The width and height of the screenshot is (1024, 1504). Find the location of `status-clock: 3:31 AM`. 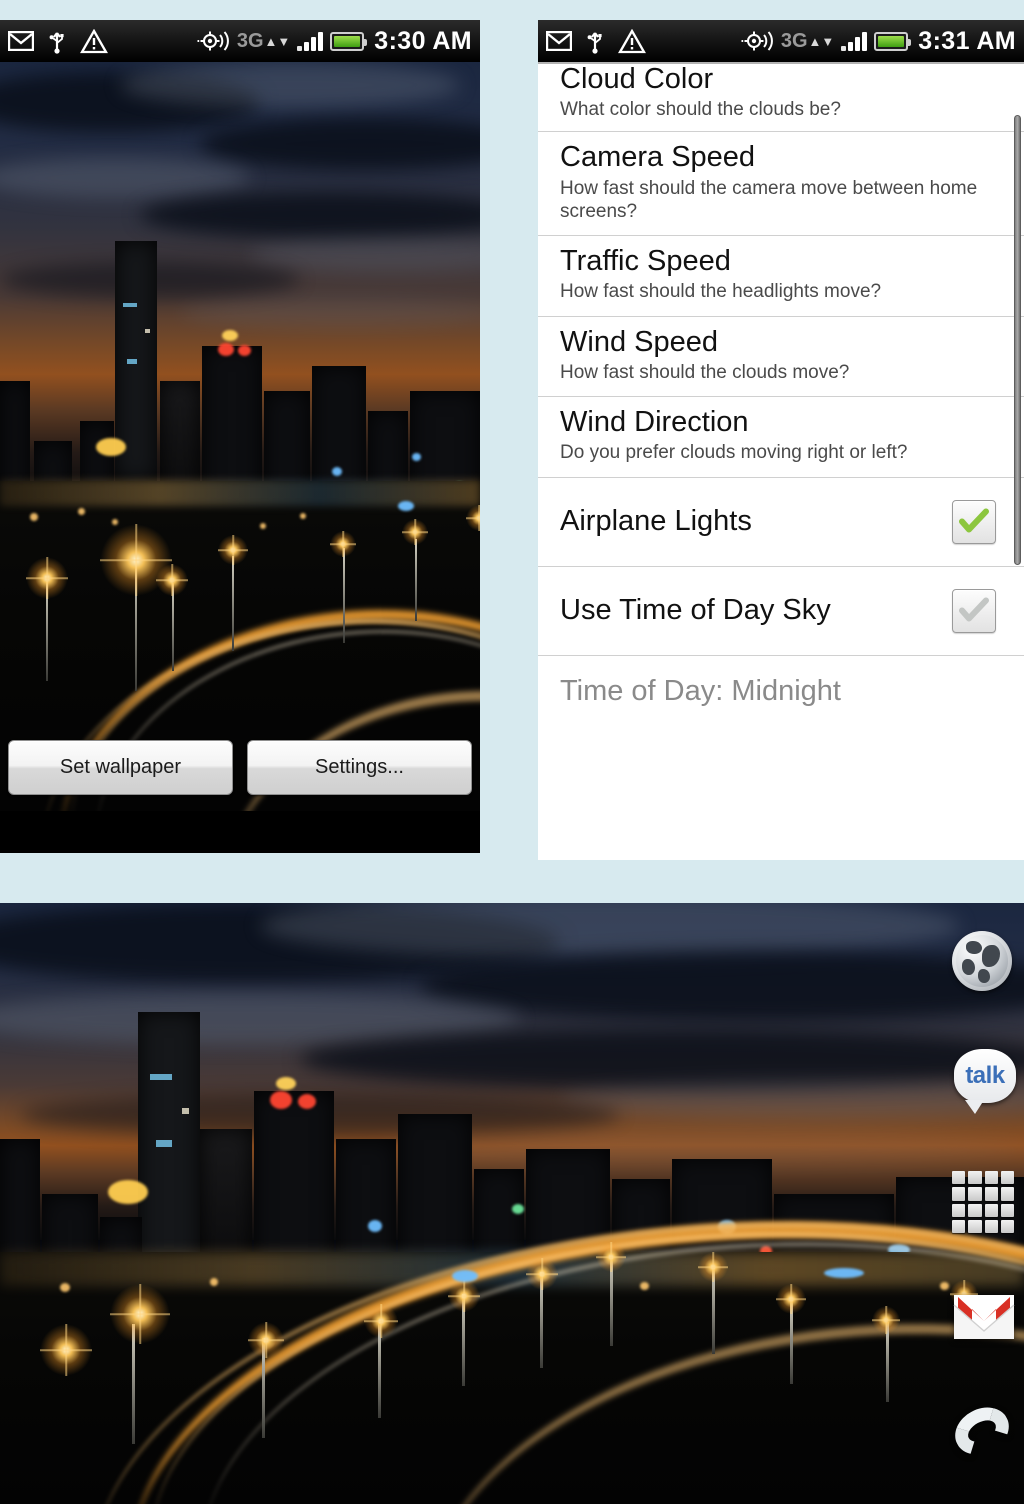

status-clock: 3:31 AM is located at coordinates (967, 40).